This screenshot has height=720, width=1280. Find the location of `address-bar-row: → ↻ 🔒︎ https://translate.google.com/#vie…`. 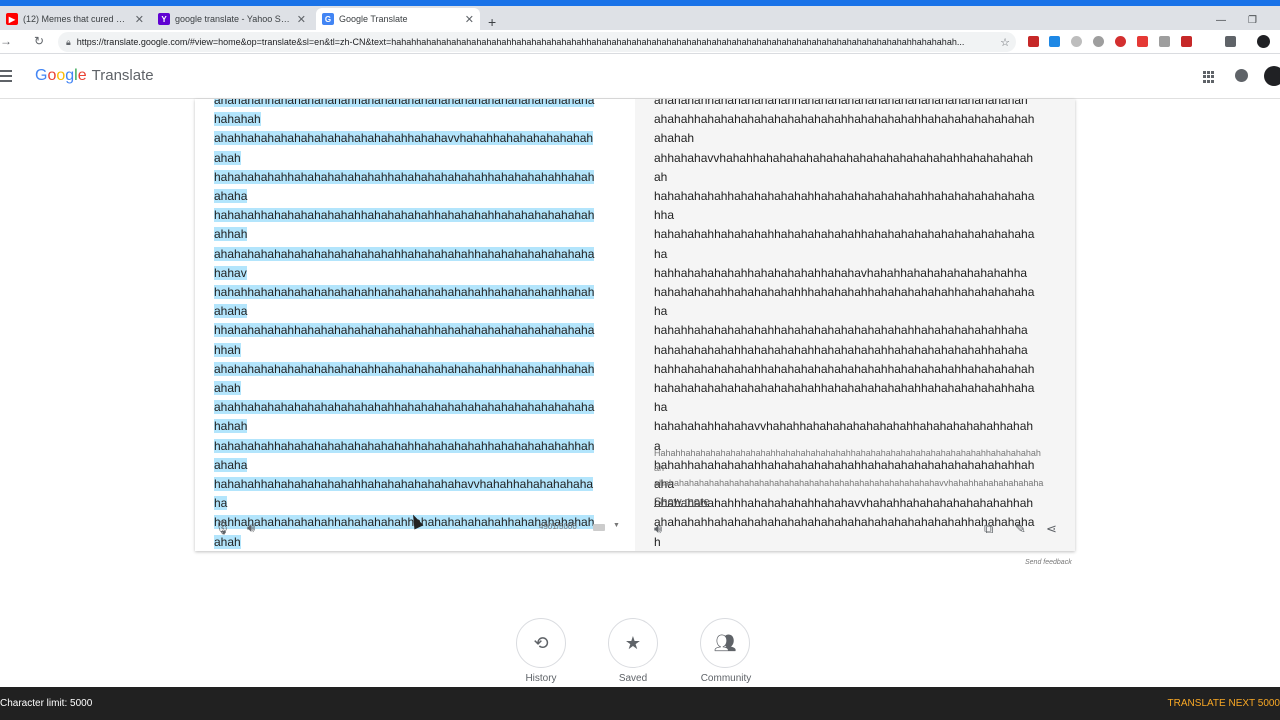

address-bar-row: → ↻ 🔒︎ https://translate.google.com/#vie… is located at coordinates (640, 42).